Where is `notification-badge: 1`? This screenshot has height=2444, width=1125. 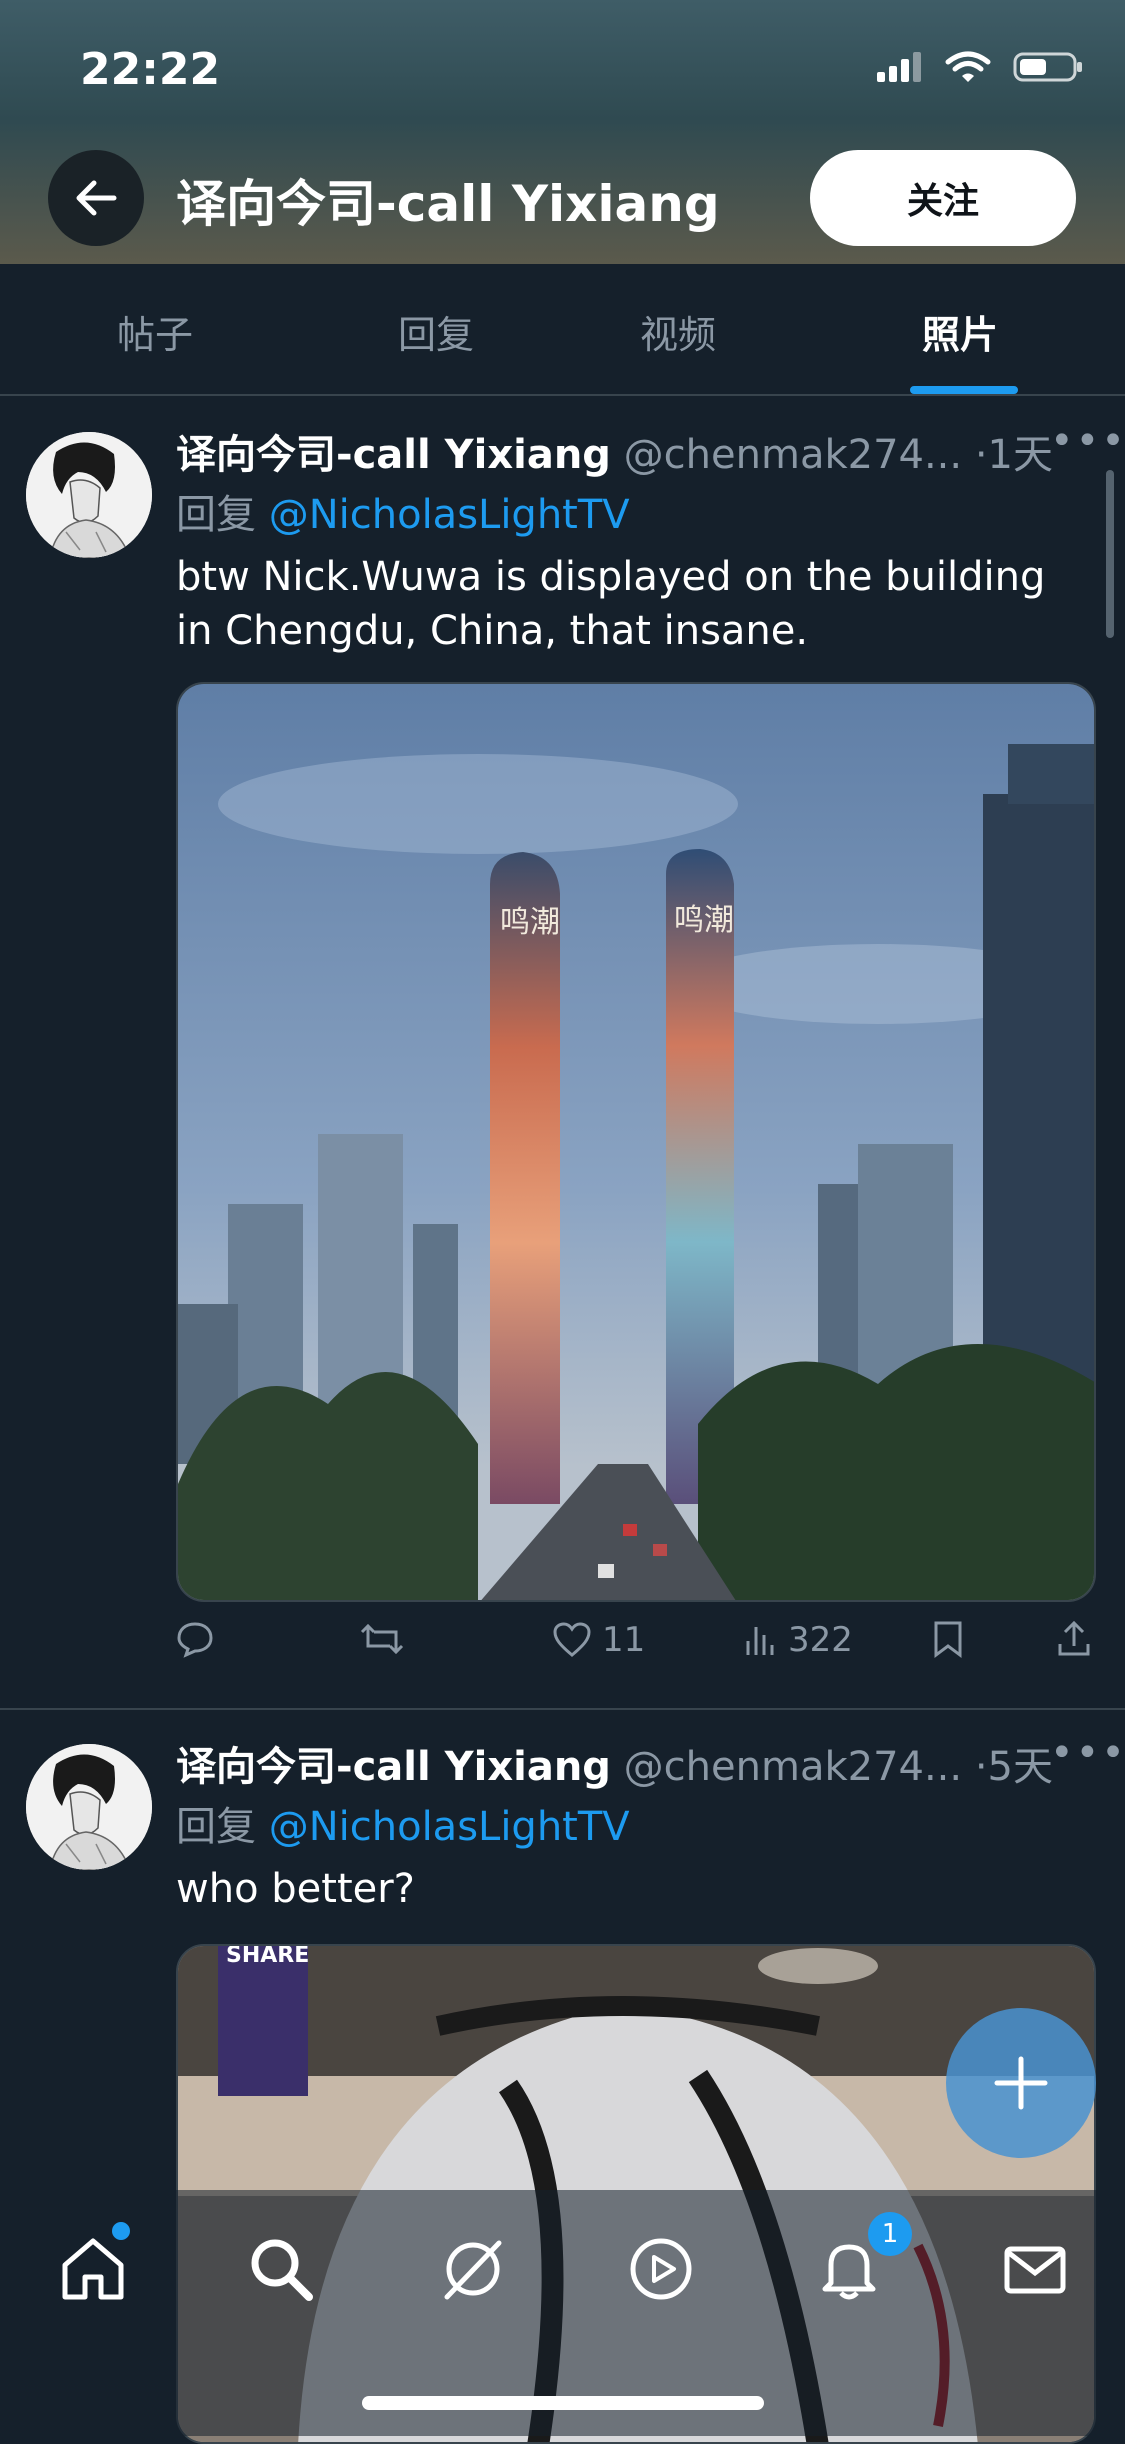 notification-badge: 1 is located at coordinates (890, 2234).